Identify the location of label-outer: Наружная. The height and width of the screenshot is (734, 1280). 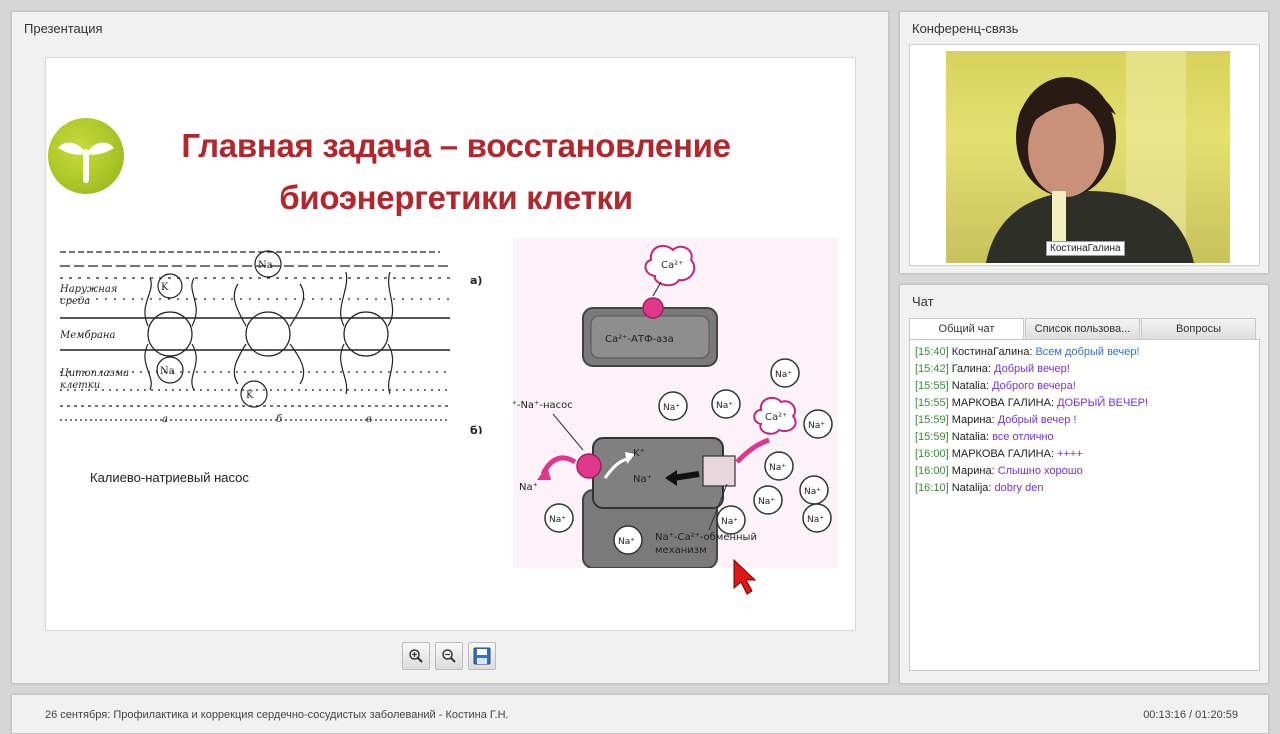
(88, 289).